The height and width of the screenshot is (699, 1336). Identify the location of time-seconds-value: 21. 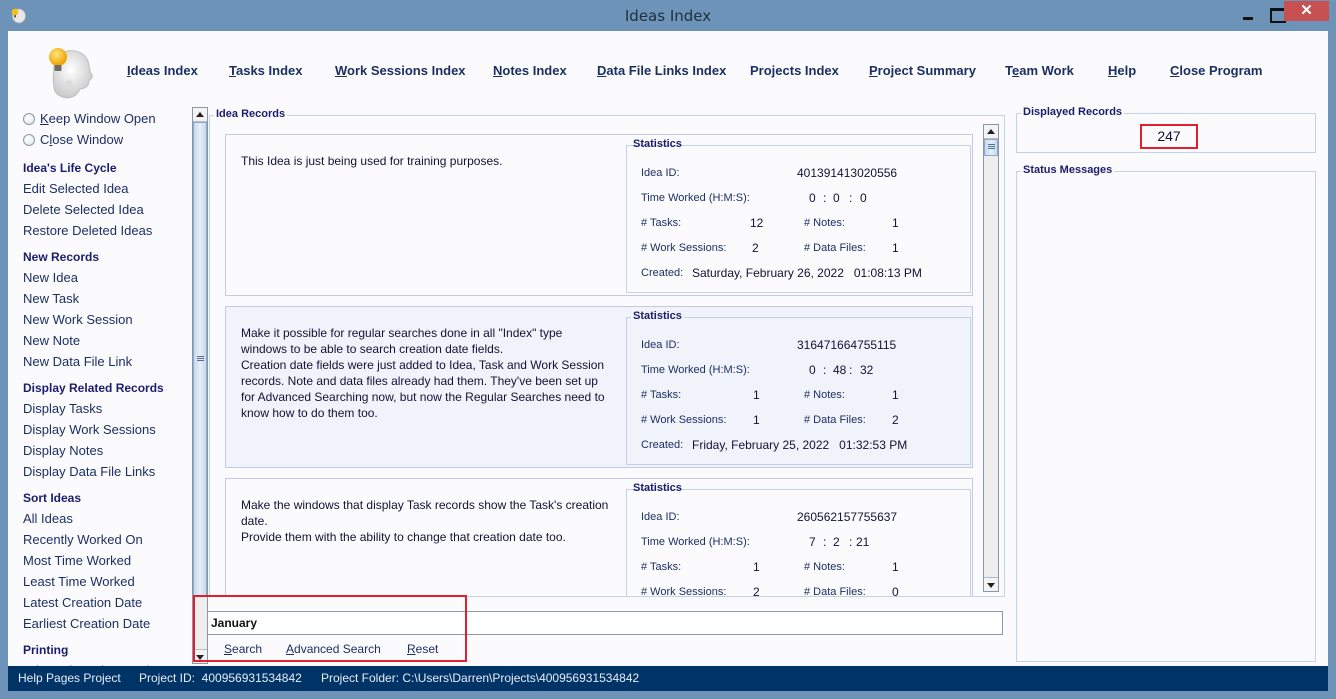
(863, 542).